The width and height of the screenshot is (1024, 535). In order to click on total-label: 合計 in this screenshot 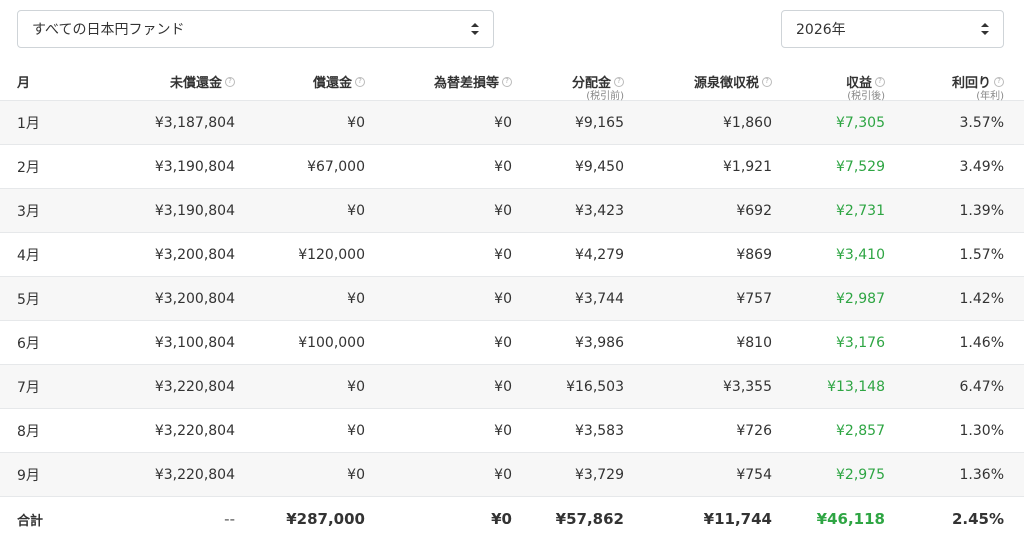, I will do `click(30, 521)`.